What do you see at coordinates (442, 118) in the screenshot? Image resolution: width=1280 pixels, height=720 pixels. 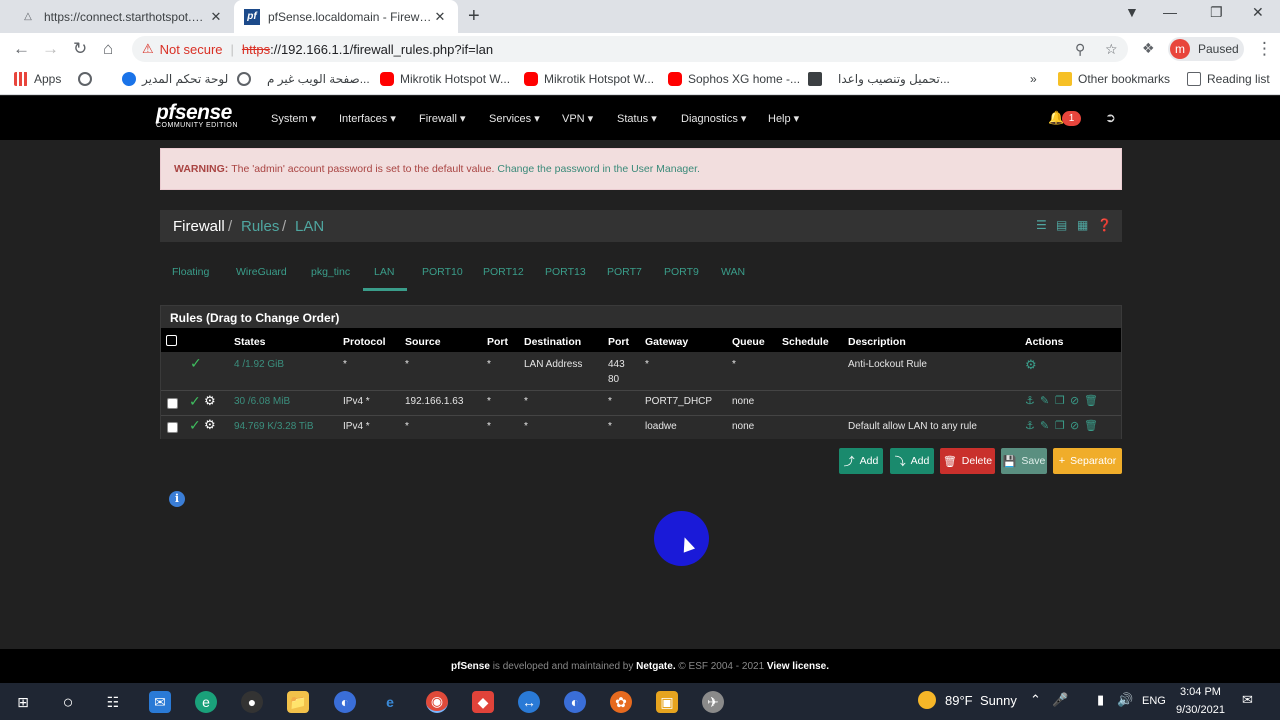 I see `menu-firewall: Firewall ▾` at bounding box center [442, 118].